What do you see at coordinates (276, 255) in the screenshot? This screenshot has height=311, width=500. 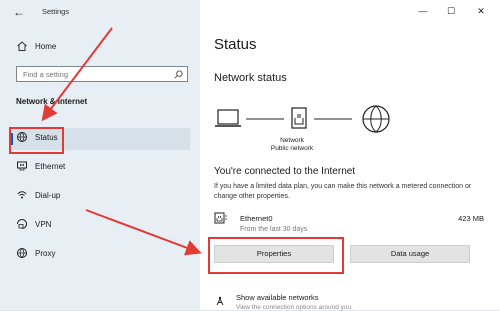 I see `properties-highlight-box` at bounding box center [276, 255].